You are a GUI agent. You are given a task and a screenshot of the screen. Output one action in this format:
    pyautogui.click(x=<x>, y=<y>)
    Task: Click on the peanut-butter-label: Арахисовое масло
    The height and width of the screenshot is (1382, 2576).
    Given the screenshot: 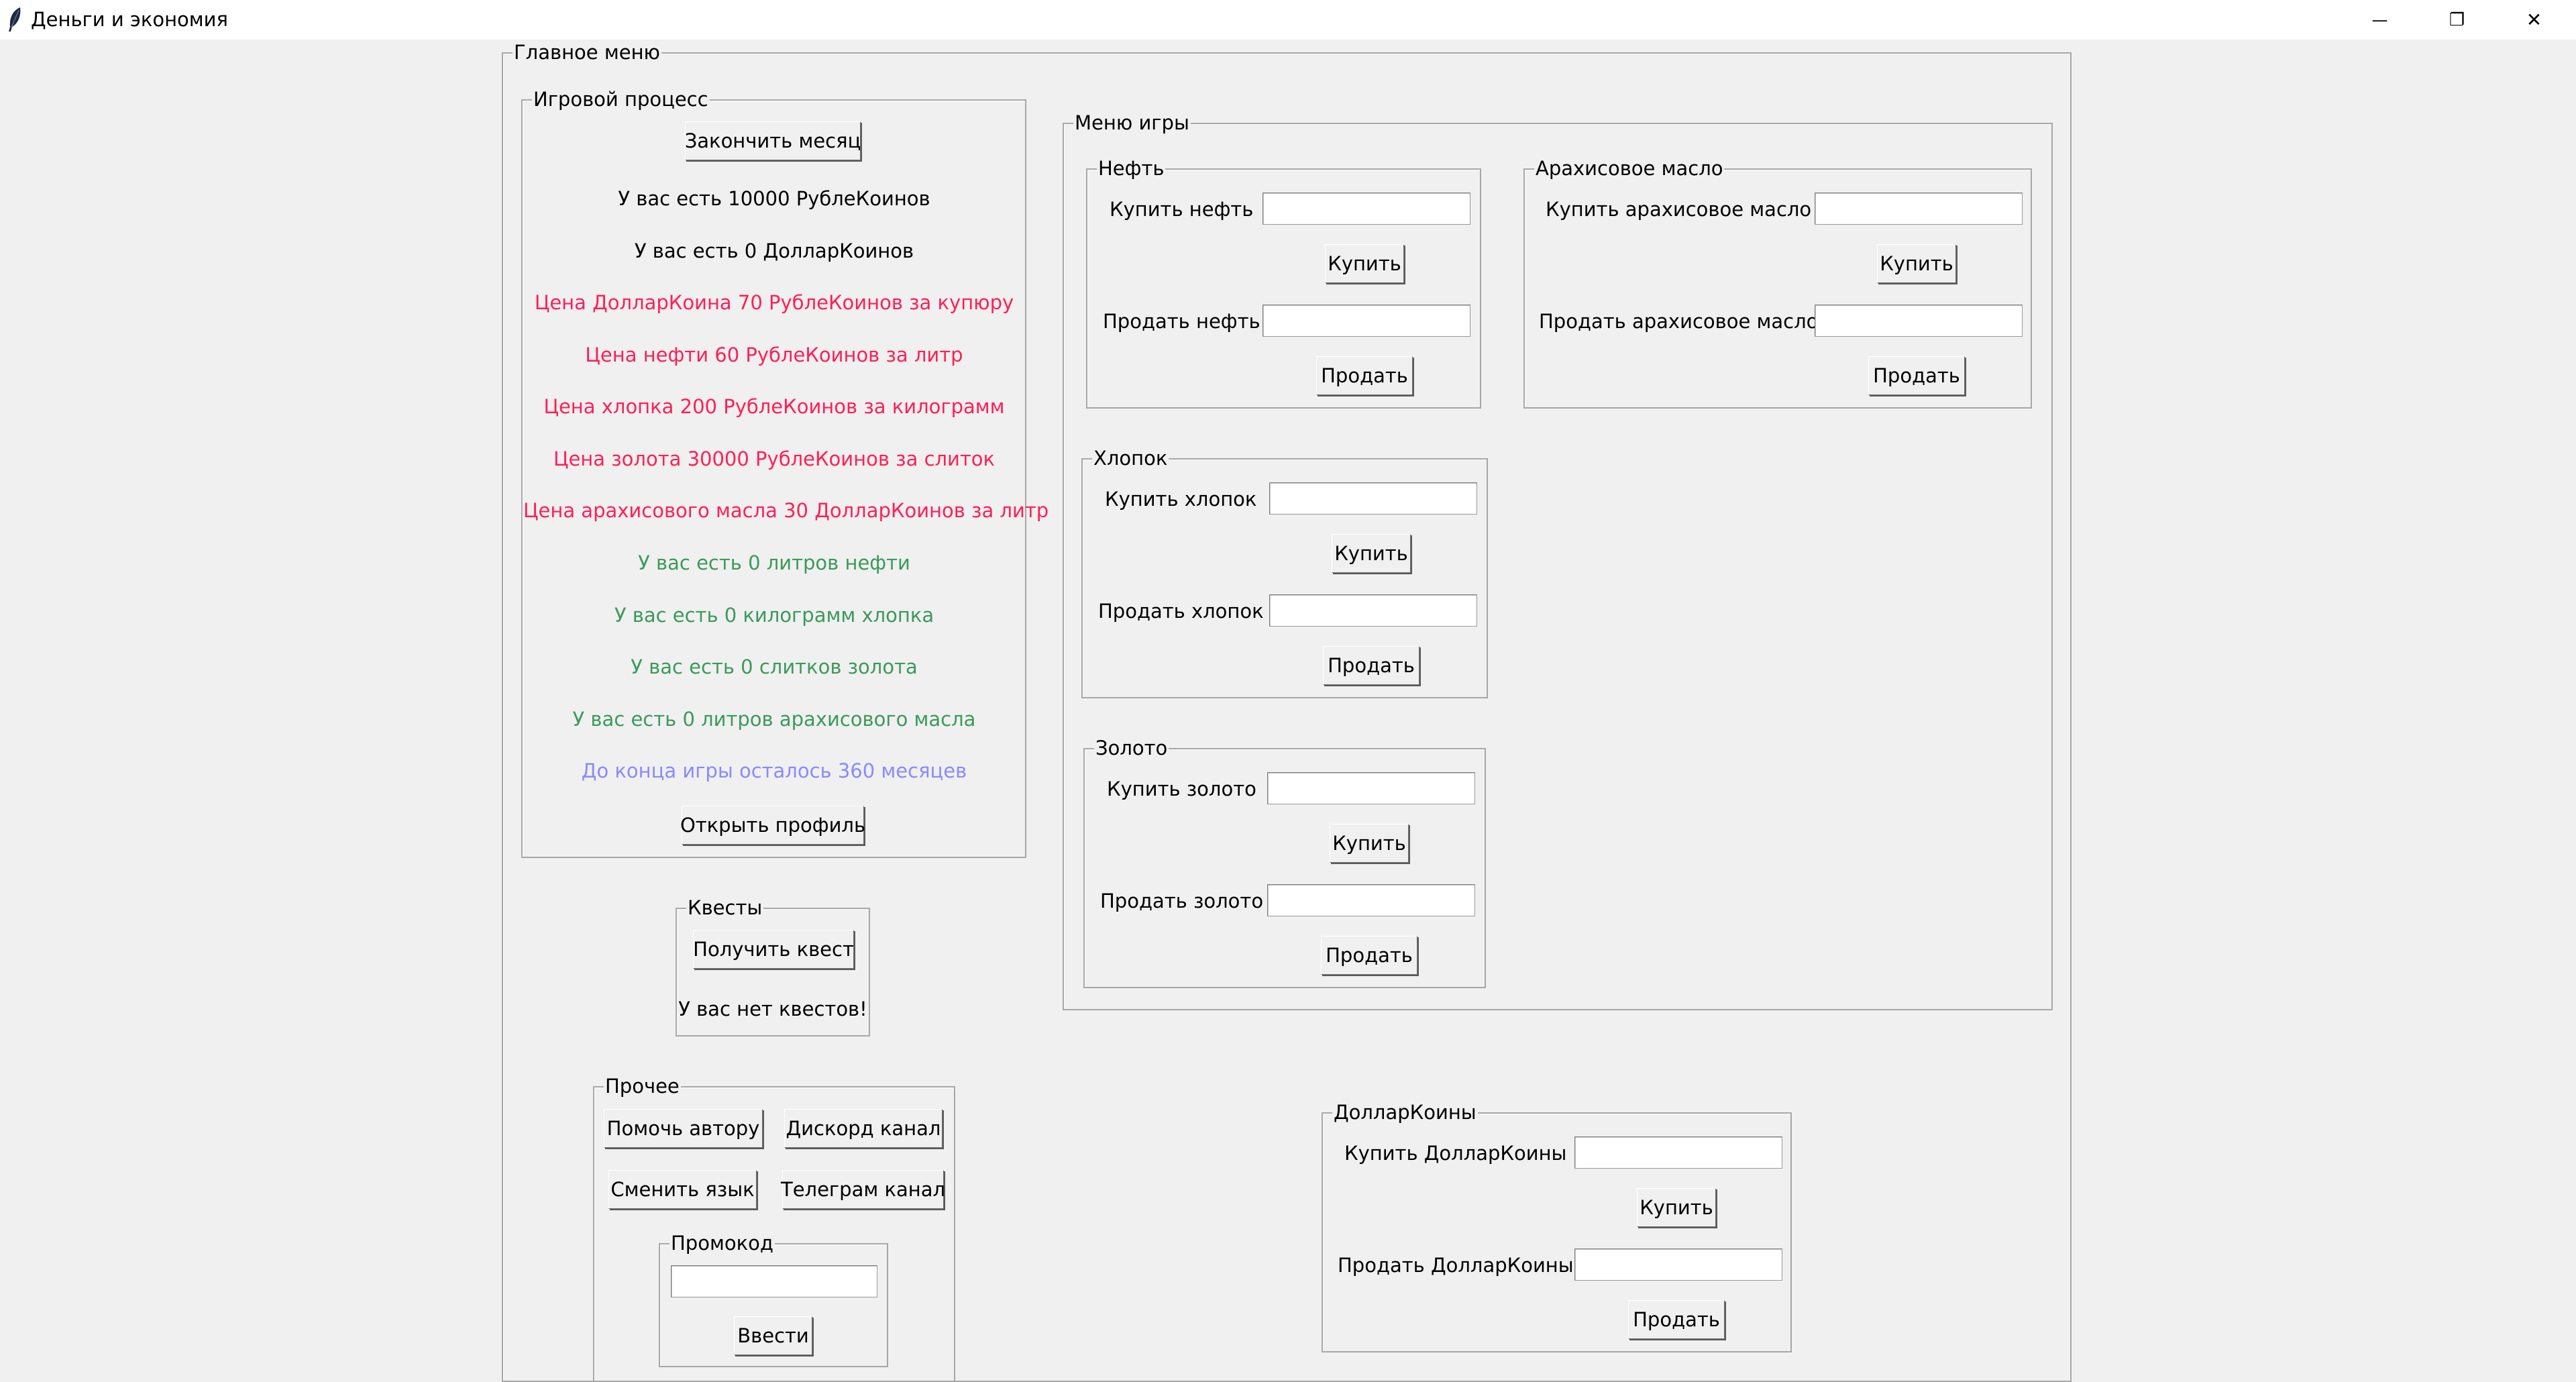 What is the action you would take?
    pyautogui.click(x=1629, y=168)
    